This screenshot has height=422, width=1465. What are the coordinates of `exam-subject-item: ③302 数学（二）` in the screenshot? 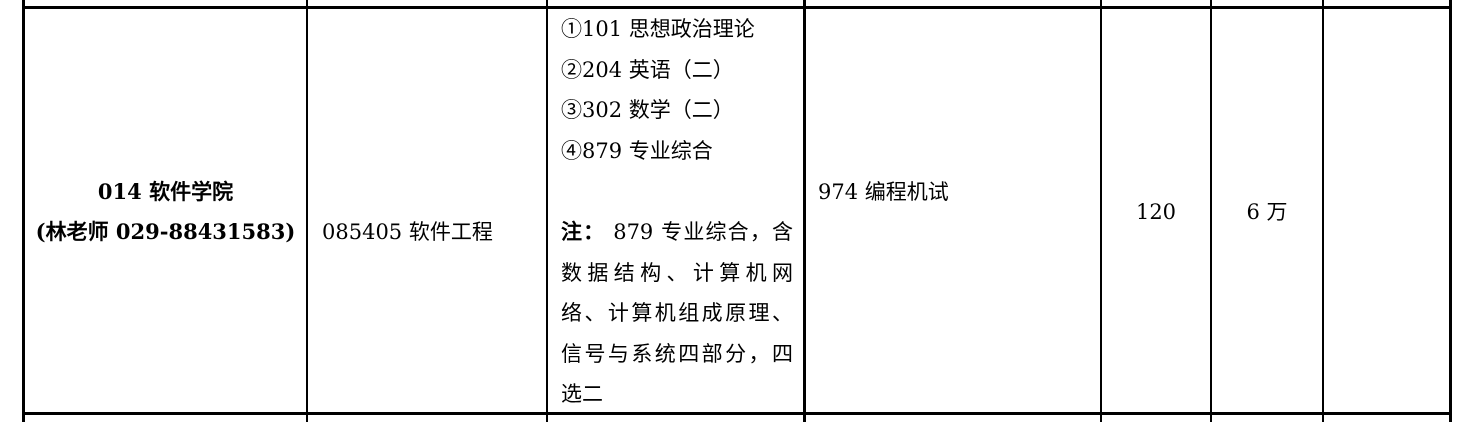 It's located at (647, 110).